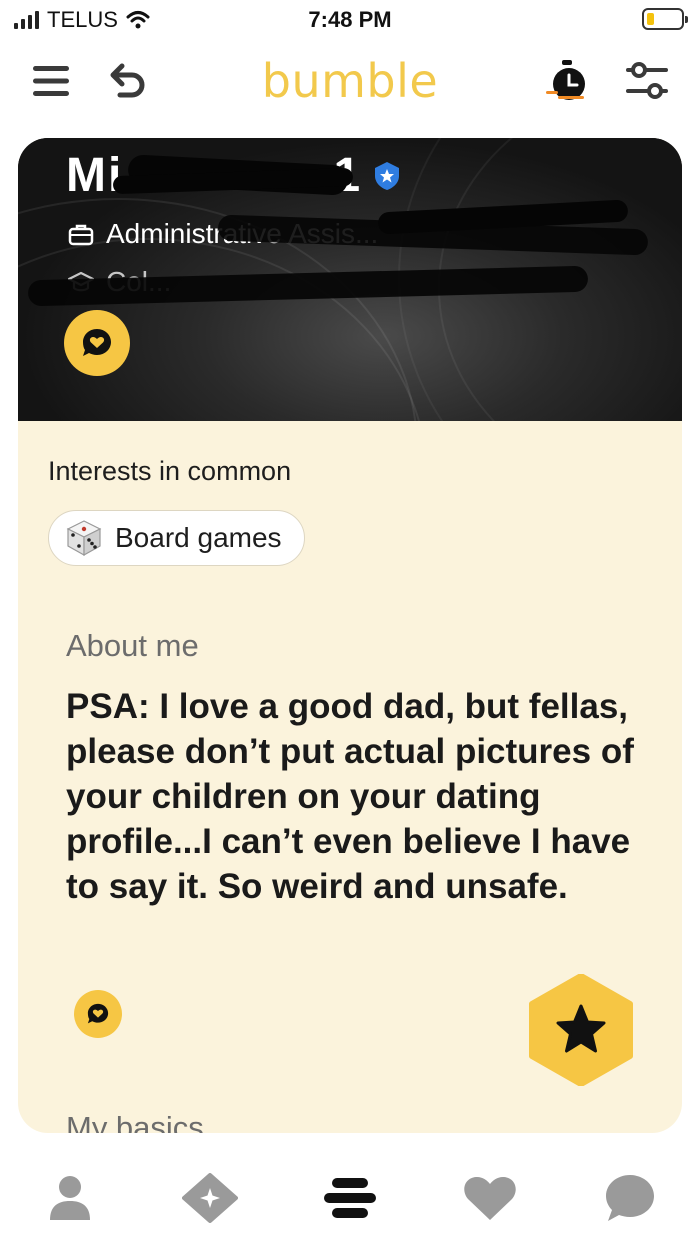 The width and height of the screenshot is (700, 1245). What do you see at coordinates (95, 175) in the screenshot?
I see `profile-name: Mi` at bounding box center [95, 175].